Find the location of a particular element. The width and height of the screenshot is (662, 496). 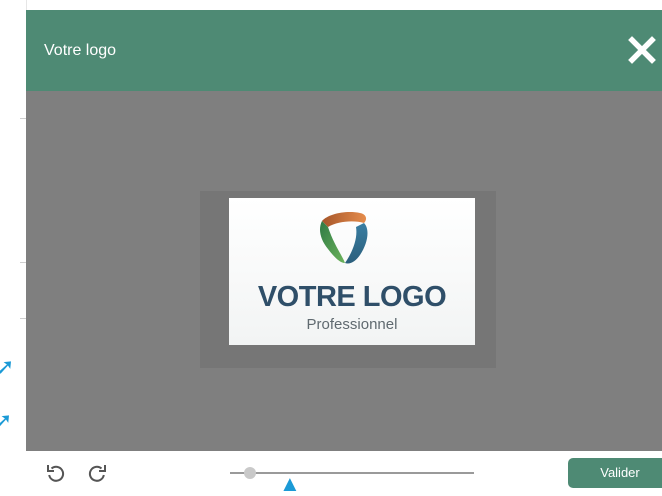

logo-subtitle: Professionnel is located at coordinates (352, 324).